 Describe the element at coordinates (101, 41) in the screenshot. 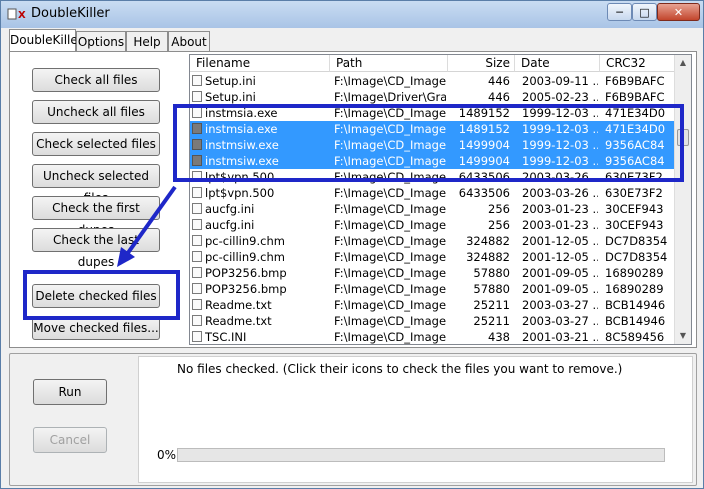

I see `tab-options: Options` at that location.